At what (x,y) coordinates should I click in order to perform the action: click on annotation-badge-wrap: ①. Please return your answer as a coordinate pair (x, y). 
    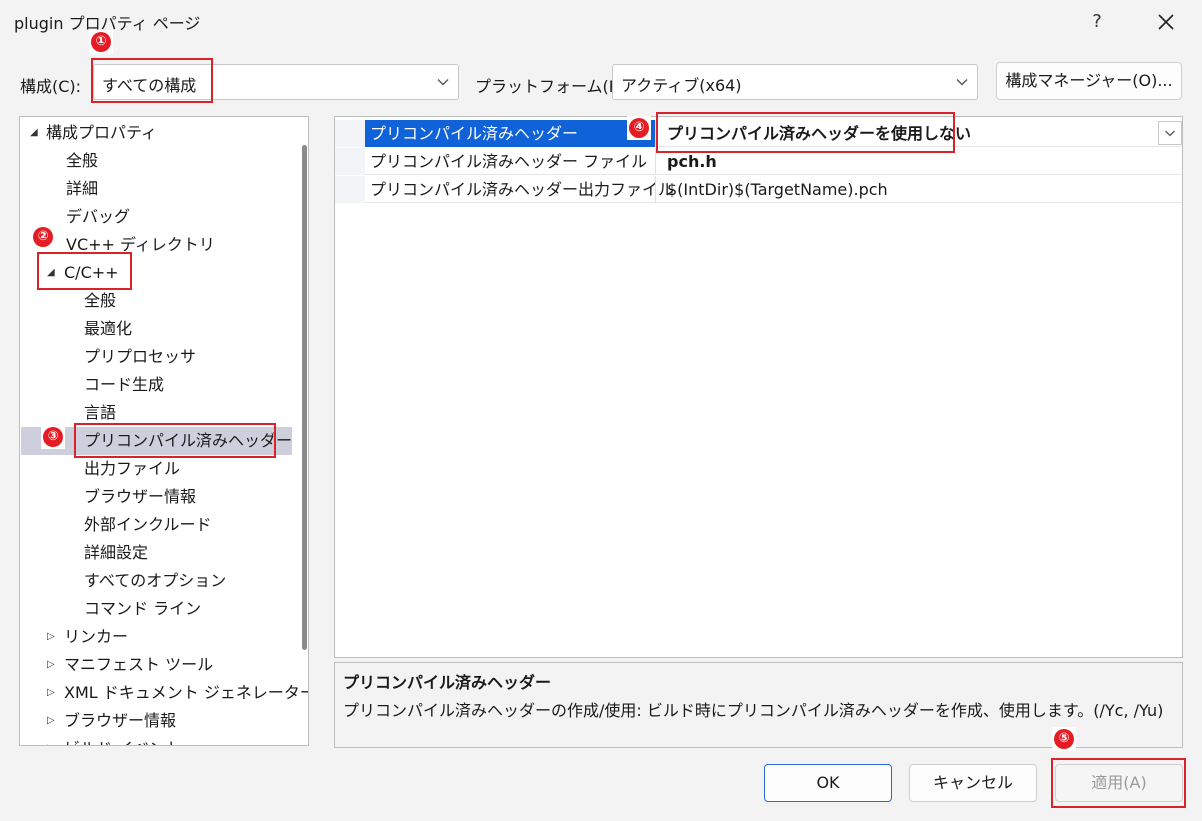
    Looking at the image, I should click on (101, 42).